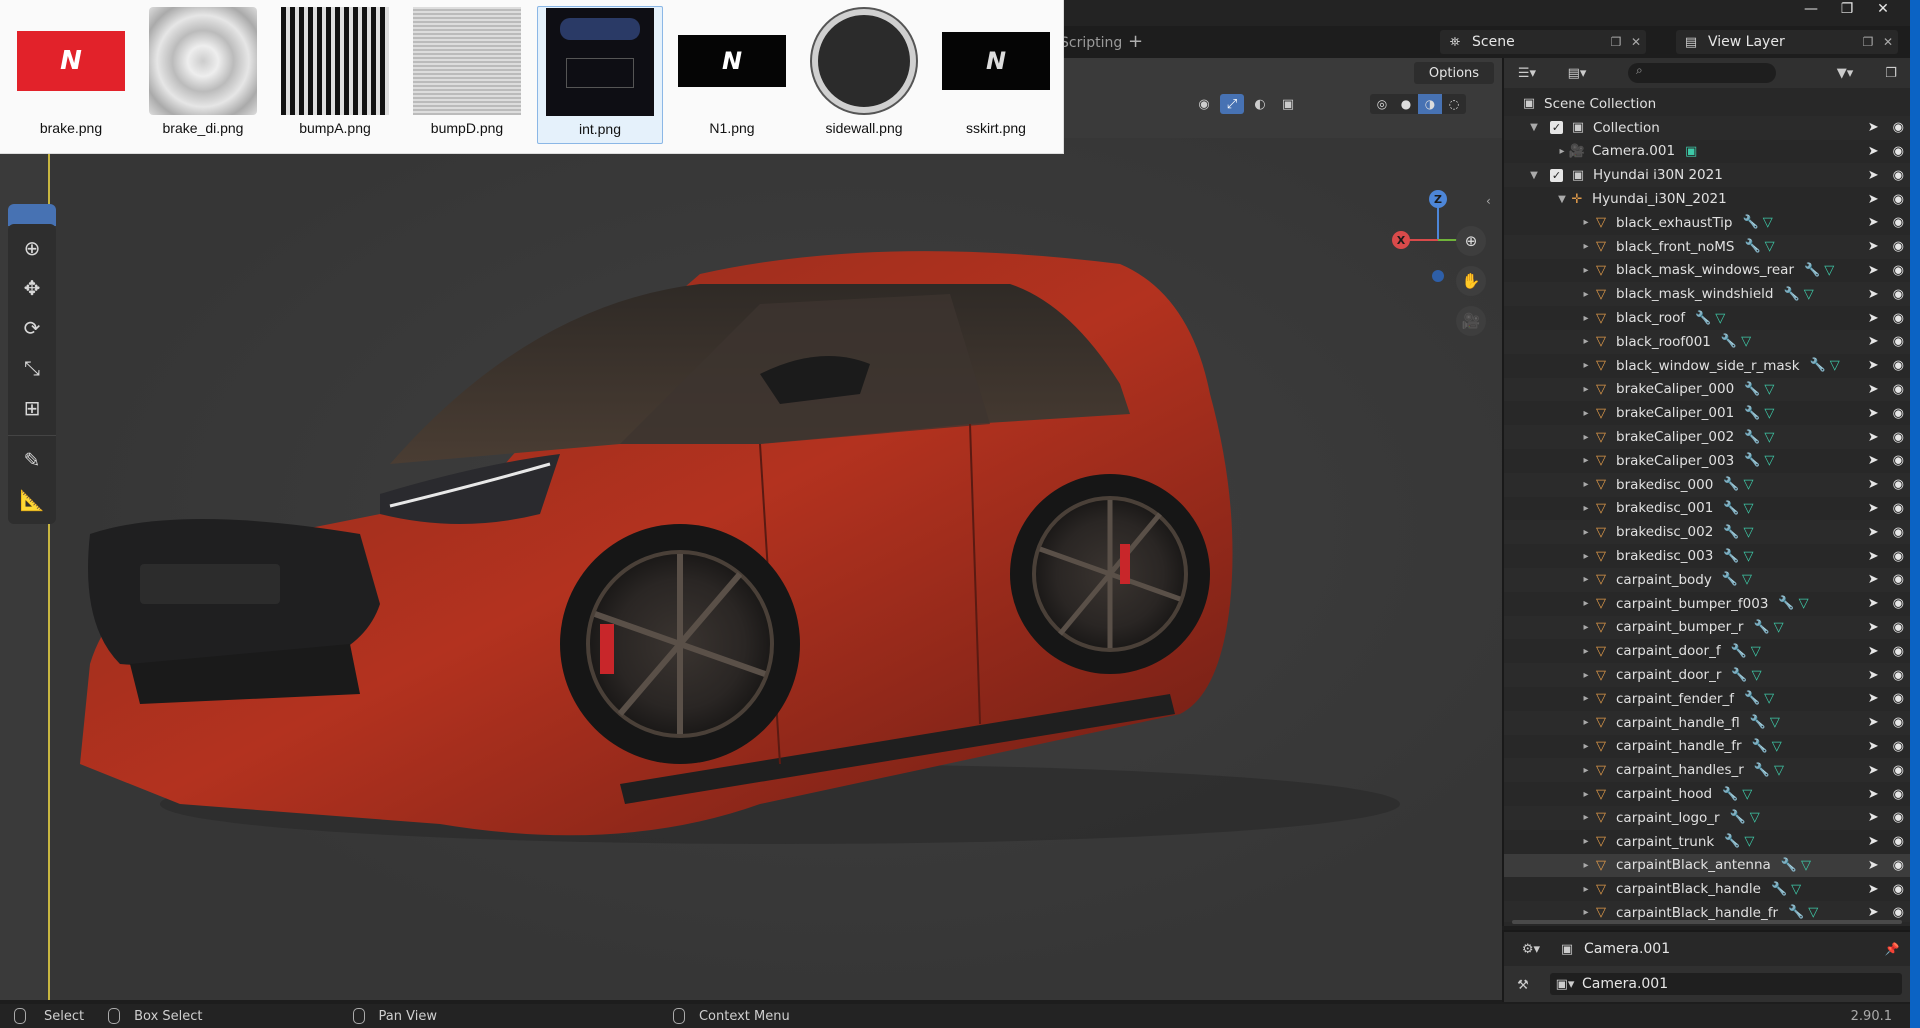 The image size is (1920, 1028). I want to click on x-axis-button: X, so click(1401, 240).